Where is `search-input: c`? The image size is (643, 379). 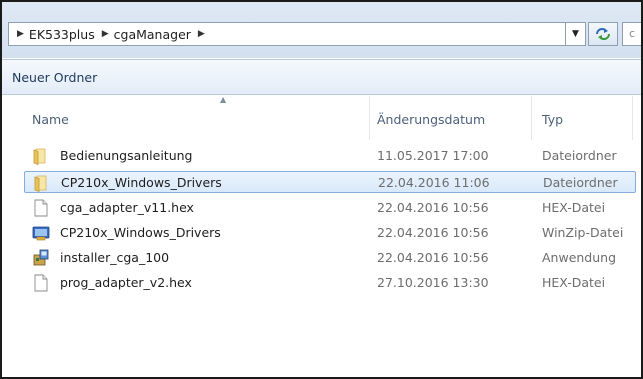 search-input: c is located at coordinates (631, 34).